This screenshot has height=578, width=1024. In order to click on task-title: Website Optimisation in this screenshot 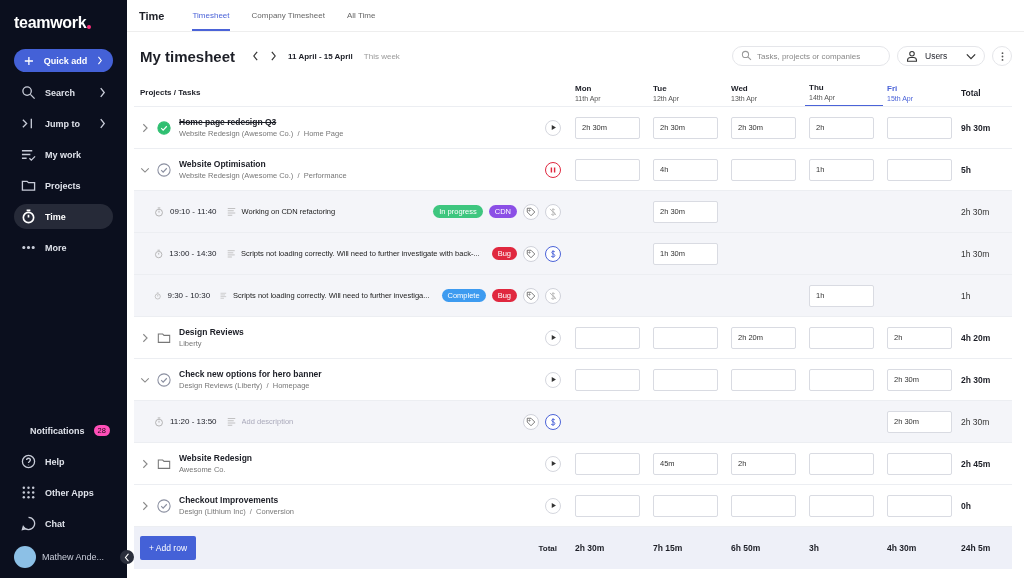, I will do `click(263, 164)`.